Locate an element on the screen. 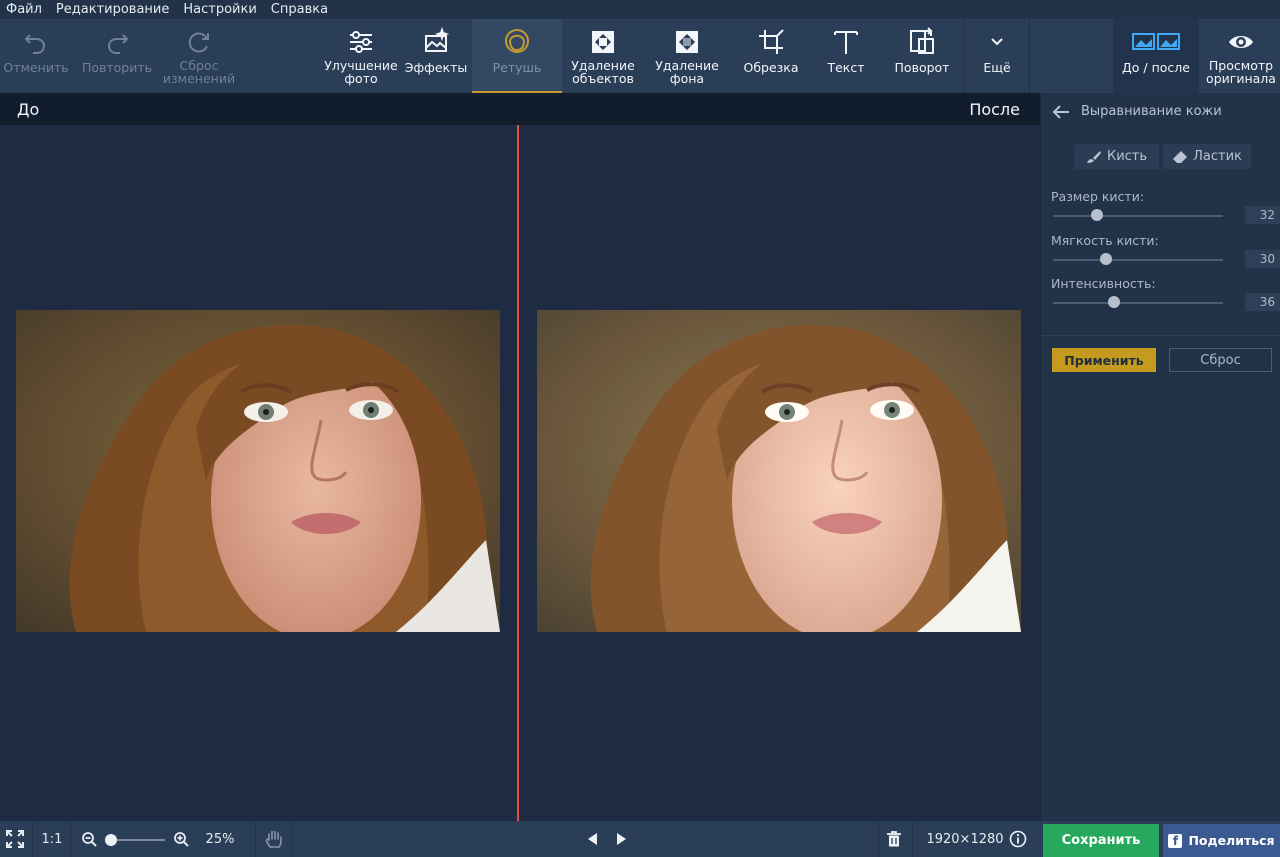  triangle-left-icon is located at coordinates (592, 839).